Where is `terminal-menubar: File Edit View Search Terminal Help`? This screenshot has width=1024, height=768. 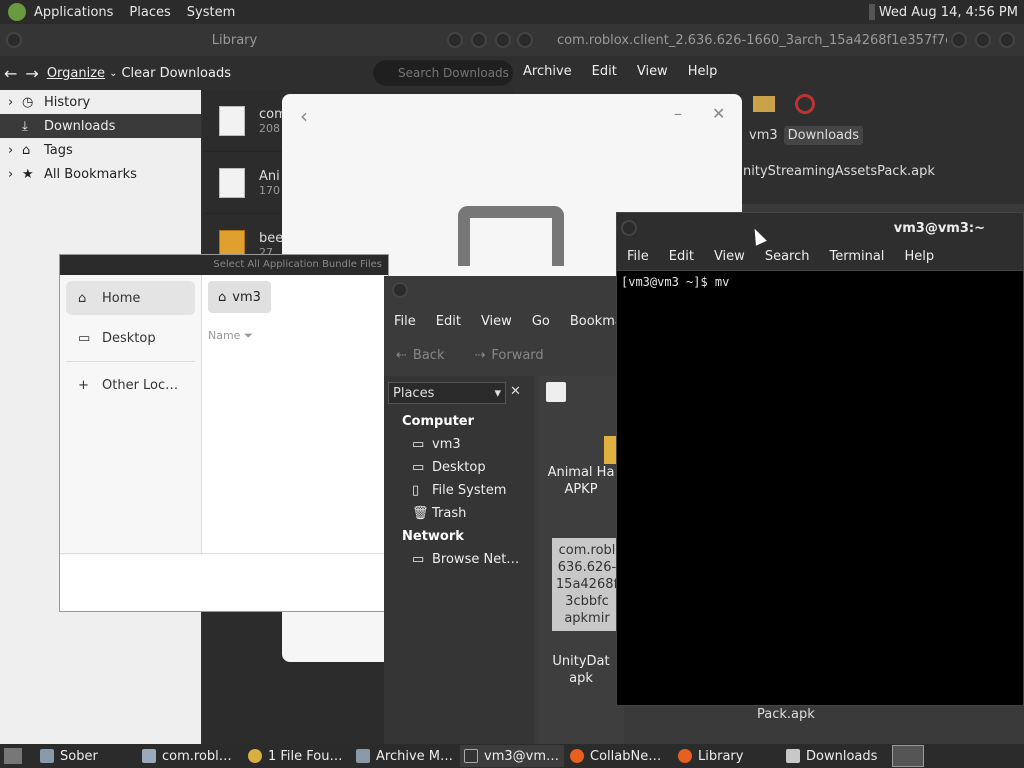
terminal-menubar: File Edit View Search Terminal Help is located at coordinates (820, 257).